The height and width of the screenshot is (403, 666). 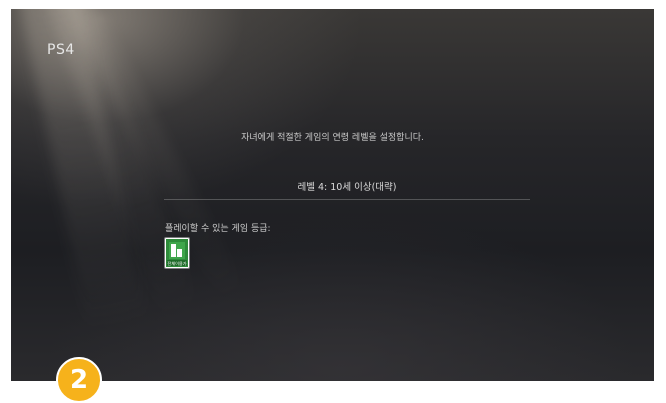 What do you see at coordinates (79, 380) in the screenshot?
I see `step-number-badge: 2` at bounding box center [79, 380].